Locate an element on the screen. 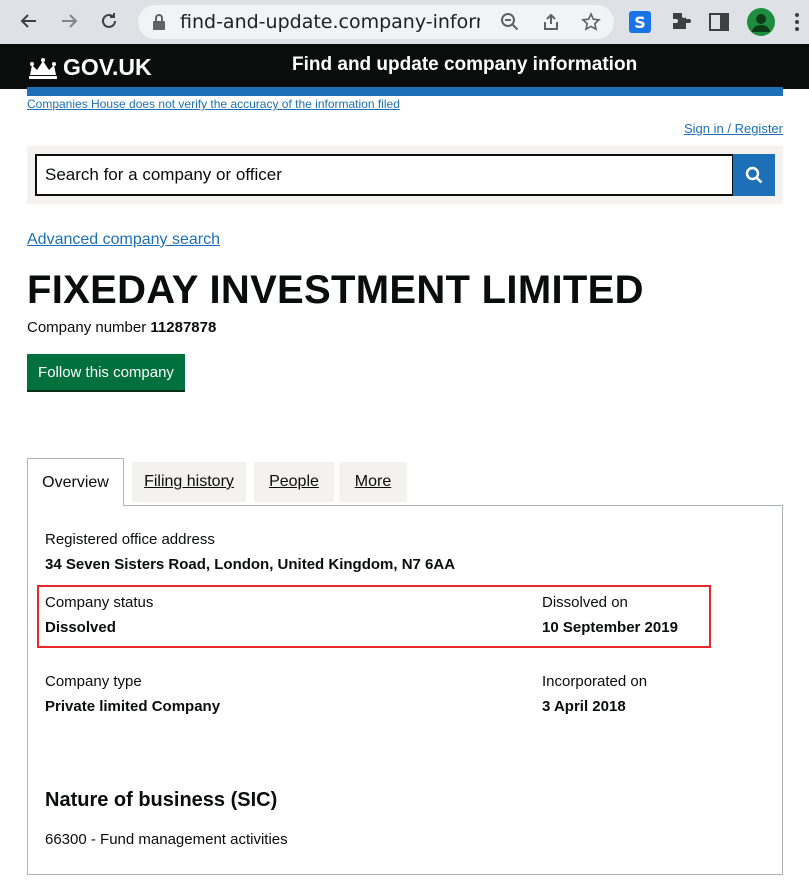  dissolved-on-value: 10 September 2019 is located at coordinates (610, 627).